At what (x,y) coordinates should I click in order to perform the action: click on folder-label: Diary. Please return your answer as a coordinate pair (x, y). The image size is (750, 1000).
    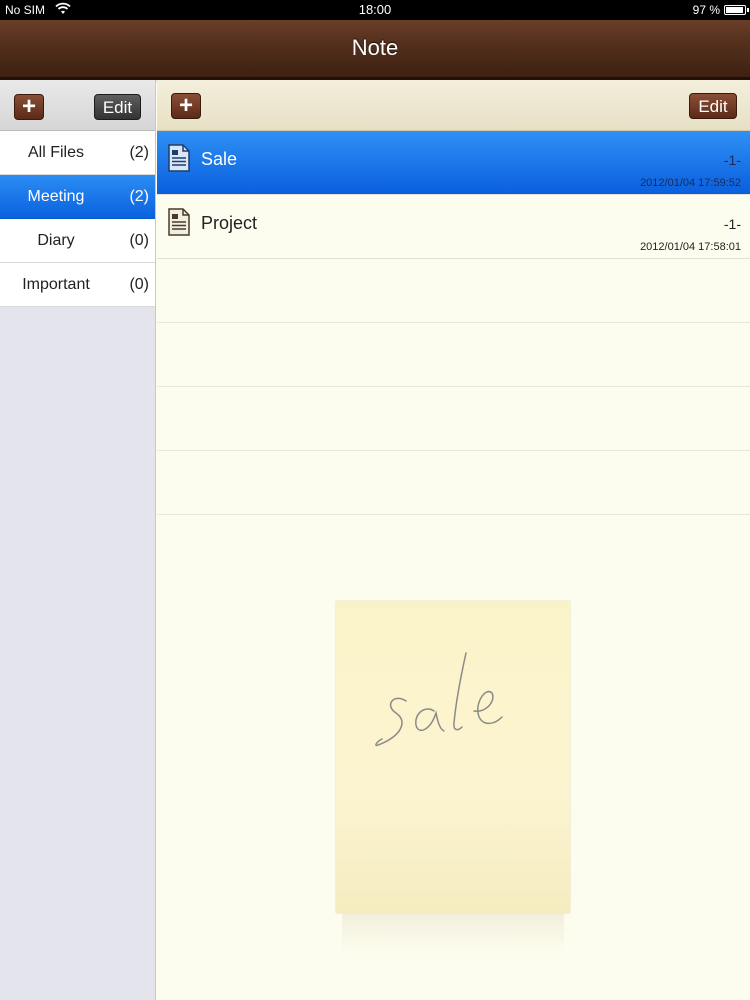
    Looking at the image, I should click on (56, 240).